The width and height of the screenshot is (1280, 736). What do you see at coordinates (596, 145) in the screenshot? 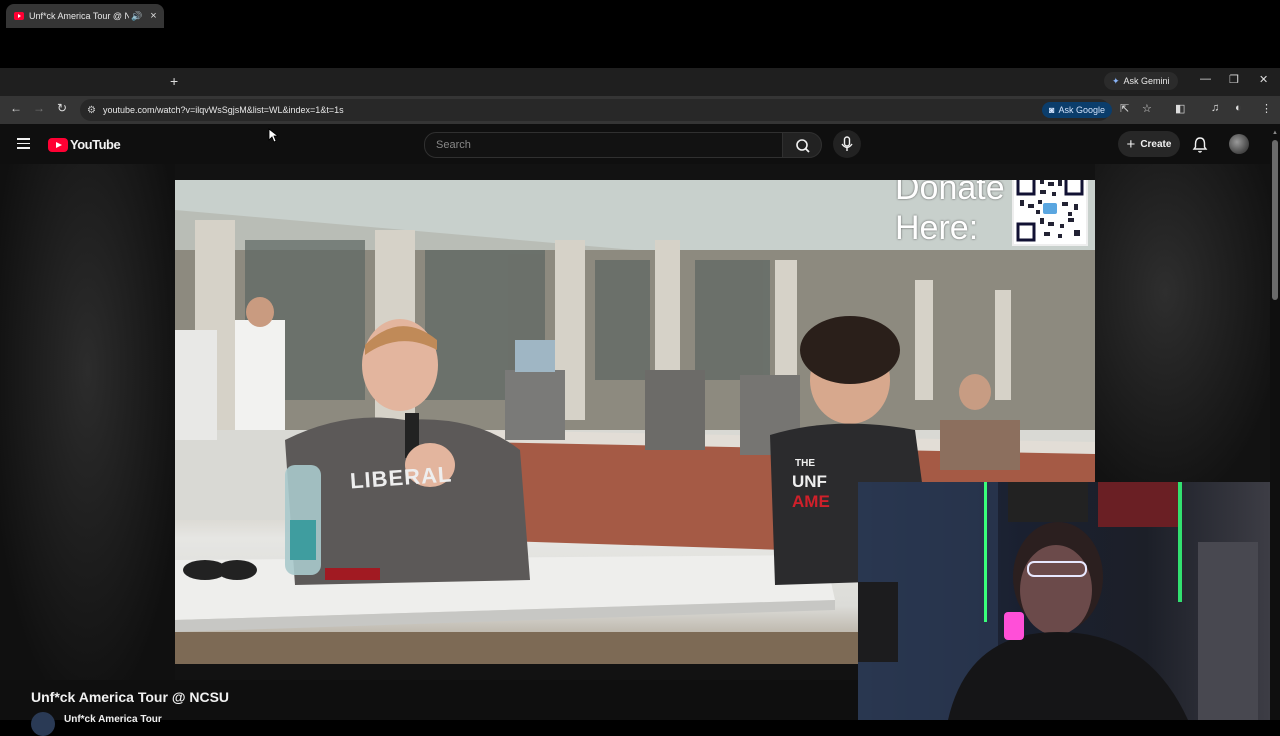
I see `search-input` at bounding box center [596, 145].